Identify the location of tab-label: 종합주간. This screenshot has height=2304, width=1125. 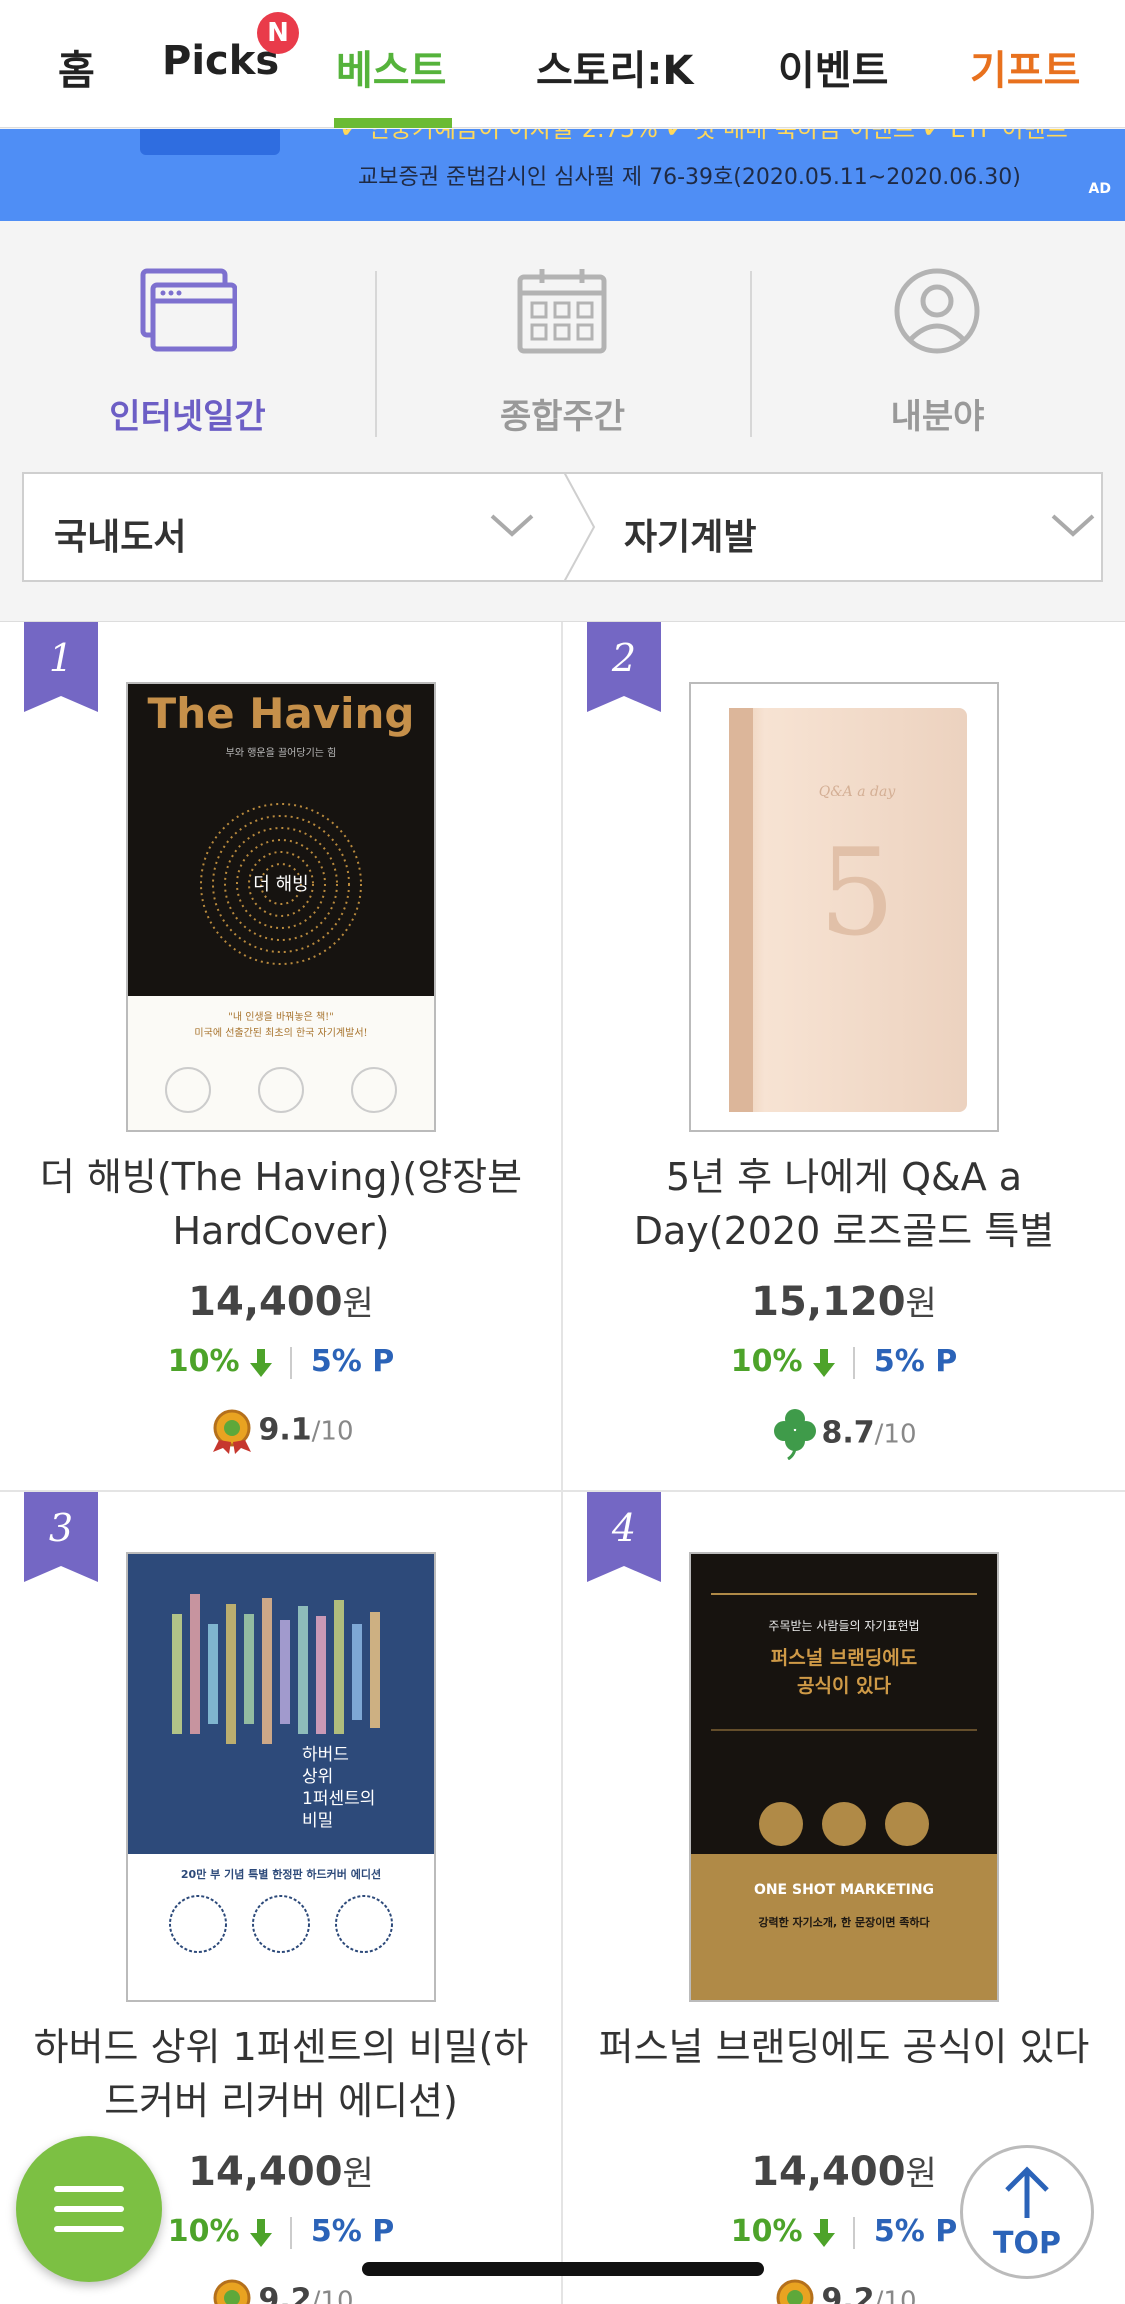
(562, 417).